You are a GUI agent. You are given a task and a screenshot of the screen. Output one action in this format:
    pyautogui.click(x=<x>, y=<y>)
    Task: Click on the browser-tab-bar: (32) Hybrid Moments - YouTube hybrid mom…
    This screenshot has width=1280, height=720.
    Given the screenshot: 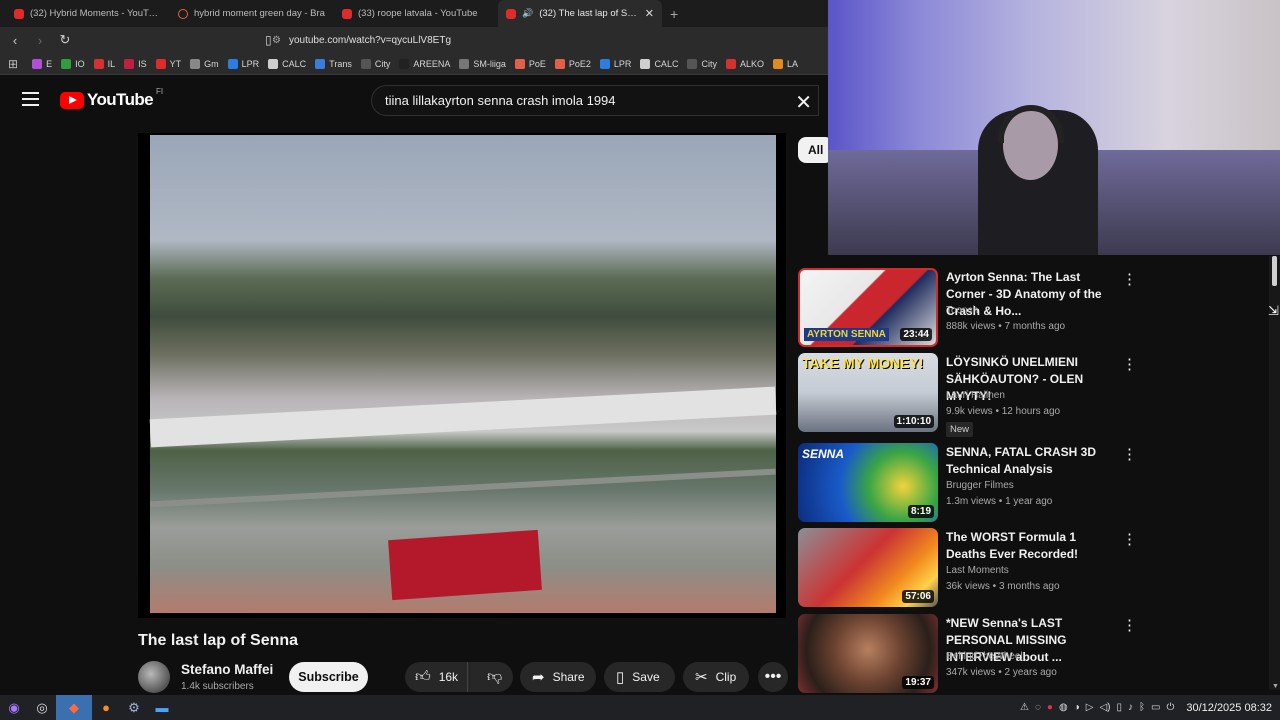 What is the action you would take?
    pyautogui.click(x=414, y=13)
    